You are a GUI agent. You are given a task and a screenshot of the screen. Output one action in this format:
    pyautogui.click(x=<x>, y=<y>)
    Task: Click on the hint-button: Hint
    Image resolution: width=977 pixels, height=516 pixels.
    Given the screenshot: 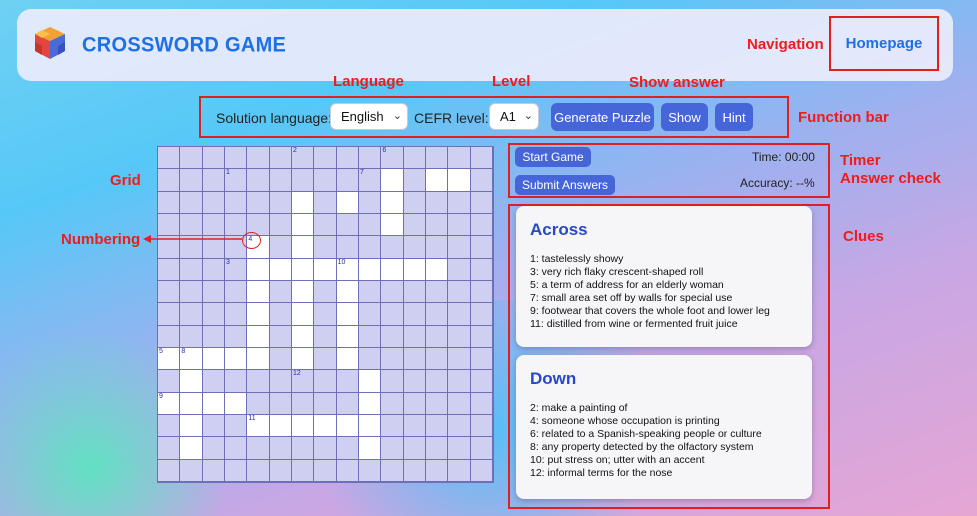 What is the action you would take?
    pyautogui.click(x=734, y=117)
    